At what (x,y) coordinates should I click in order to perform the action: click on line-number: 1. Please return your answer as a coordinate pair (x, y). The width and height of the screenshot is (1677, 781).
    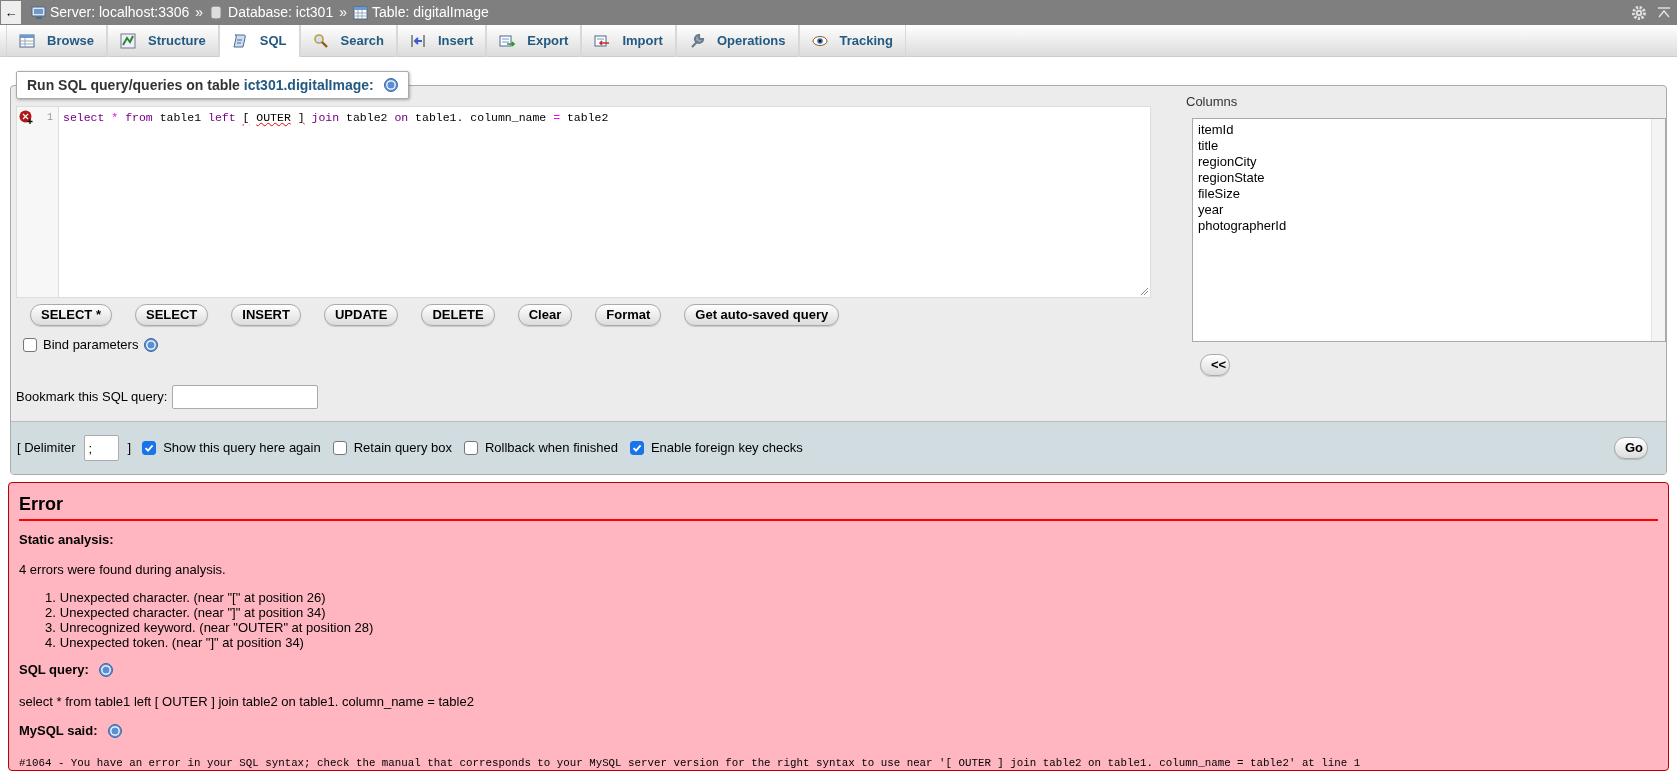
    Looking at the image, I should click on (50, 118).